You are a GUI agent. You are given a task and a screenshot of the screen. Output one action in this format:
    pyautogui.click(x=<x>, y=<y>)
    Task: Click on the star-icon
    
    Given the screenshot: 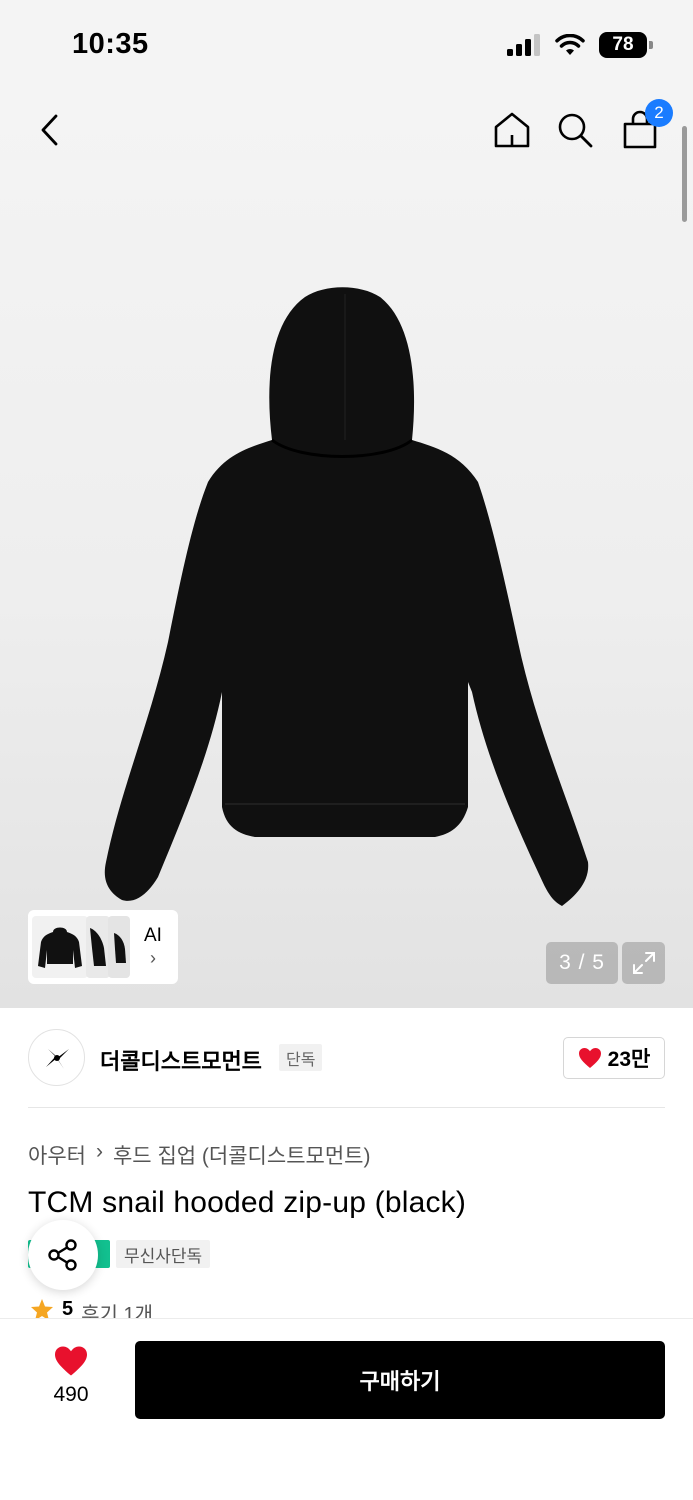 What is the action you would take?
    pyautogui.click(x=42, y=1309)
    